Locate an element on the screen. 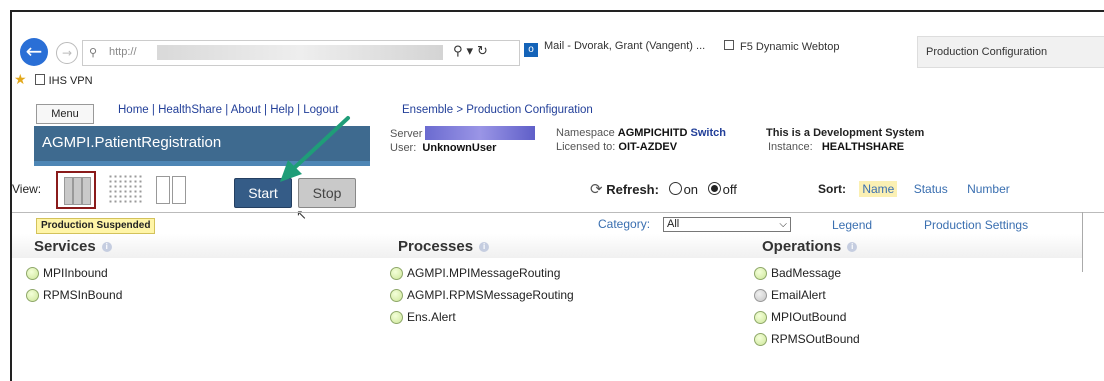 The image size is (1104, 381). switch-link: Switch is located at coordinates (708, 133).